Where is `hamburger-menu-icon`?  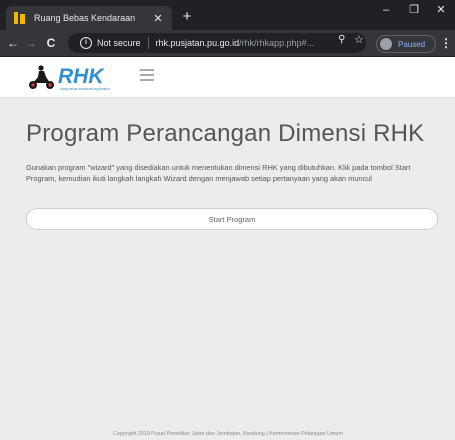 hamburger-menu-icon is located at coordinates (147, 75).